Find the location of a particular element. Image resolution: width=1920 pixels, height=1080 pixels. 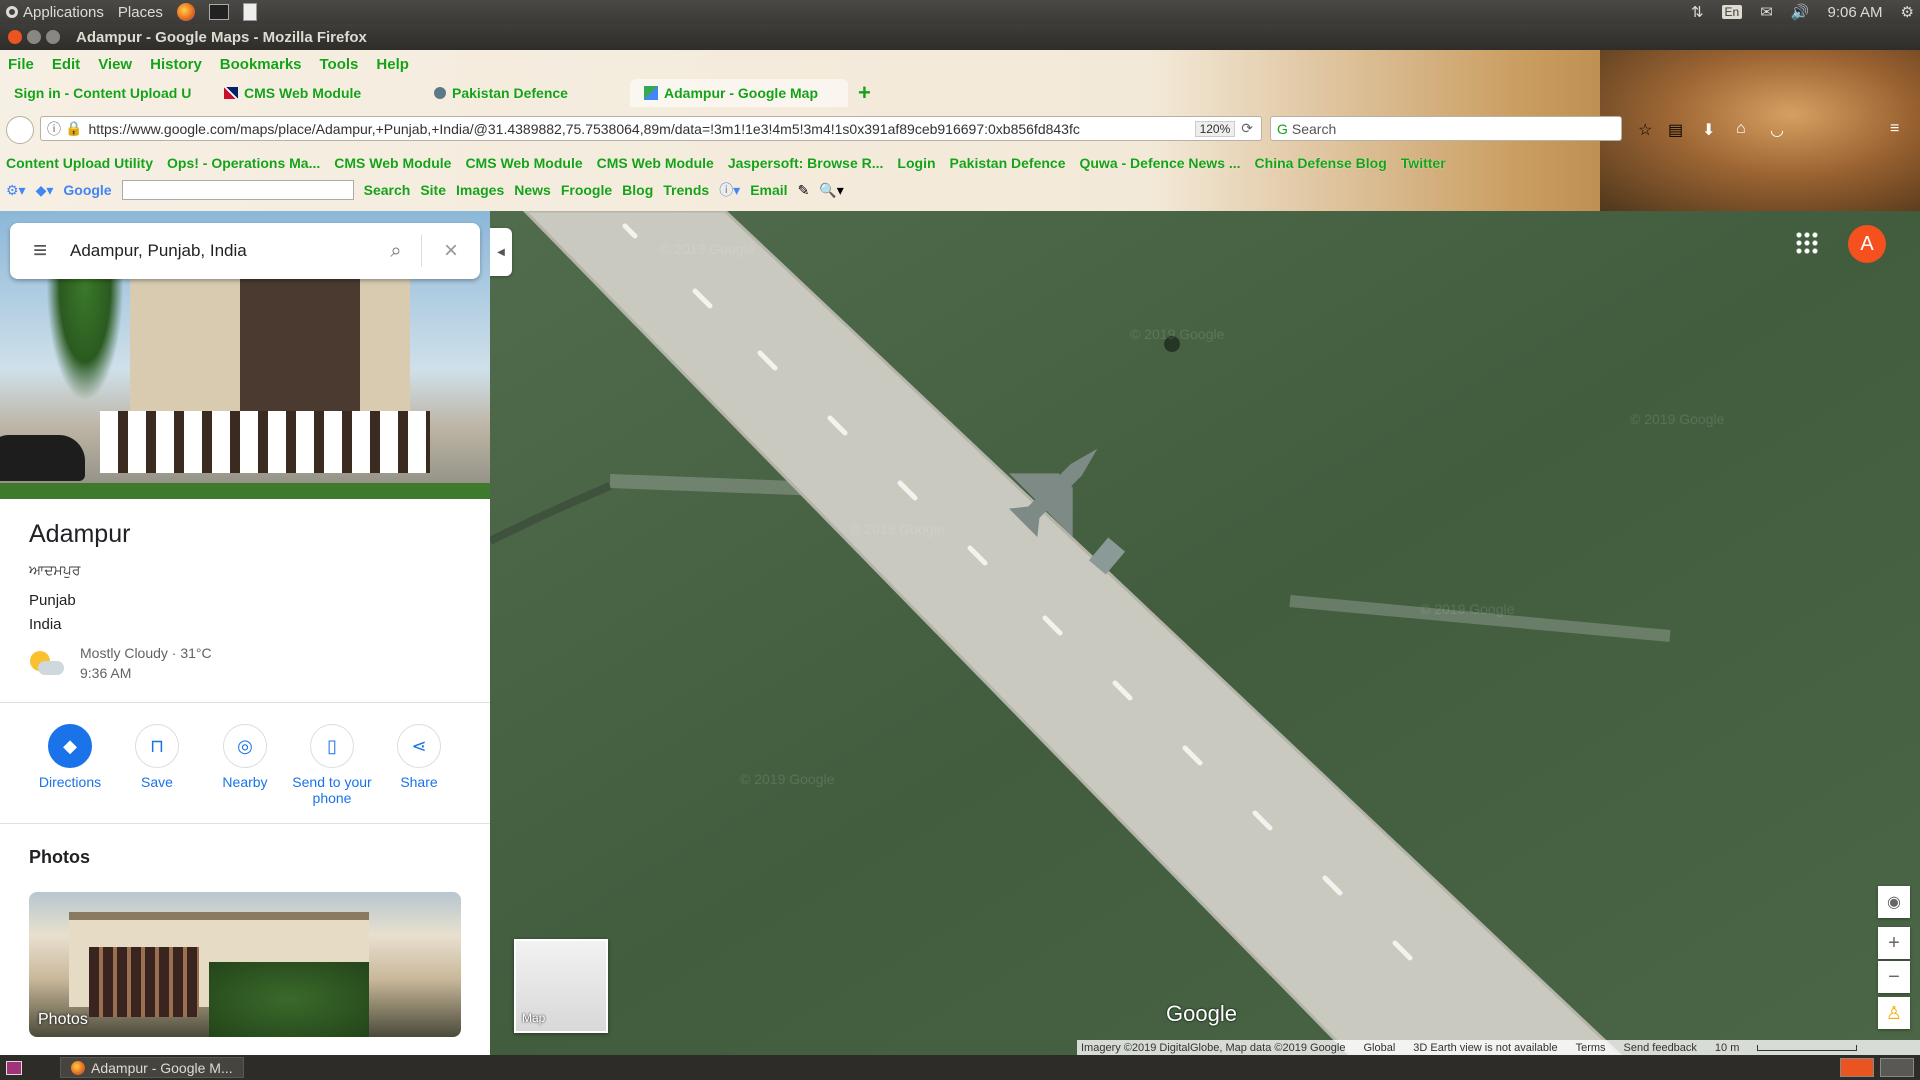

home-icon: ⌂ is located at coordinates (1741, 129).